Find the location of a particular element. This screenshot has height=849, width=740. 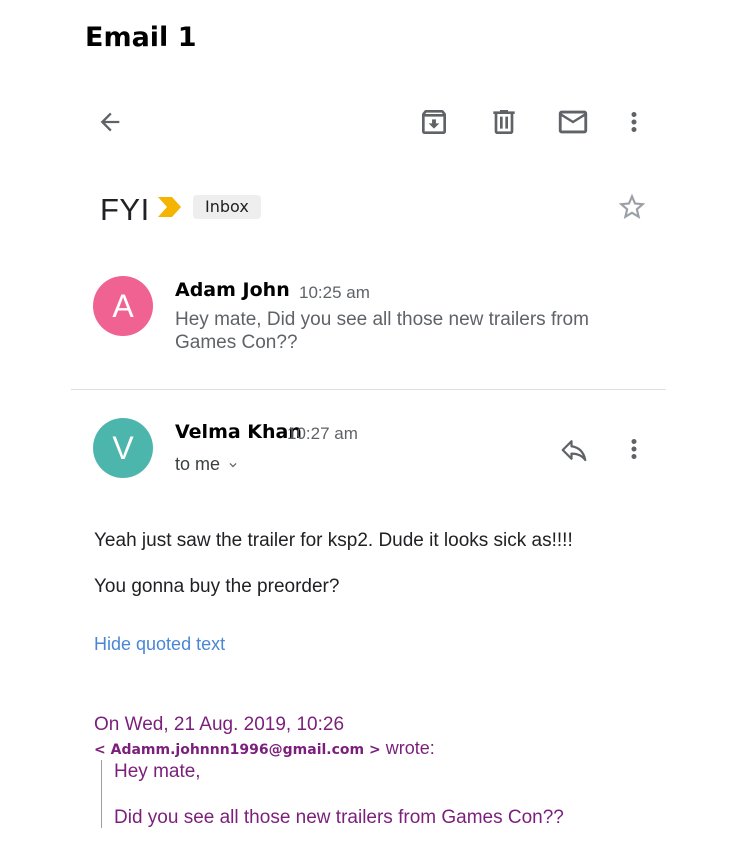

delete-icon is located at coordinates (504, 122).